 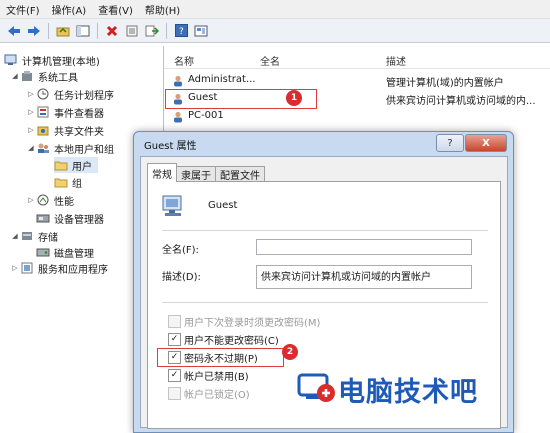 What do you see at coordinates (82, 167) in the screenshot?
I see `tree-label: 用户` at bounding box center [82, 167].